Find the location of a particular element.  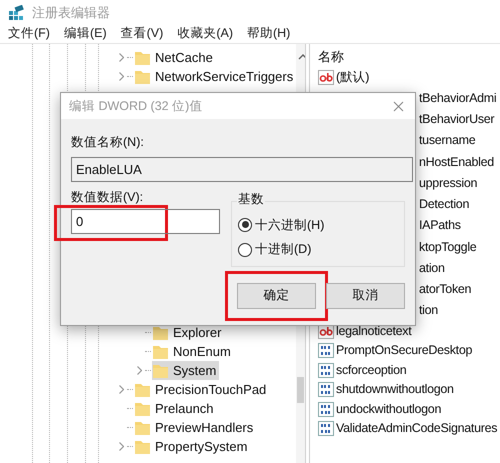

value-name: tBehaviorAdmi is located at coordinates (457, 98).